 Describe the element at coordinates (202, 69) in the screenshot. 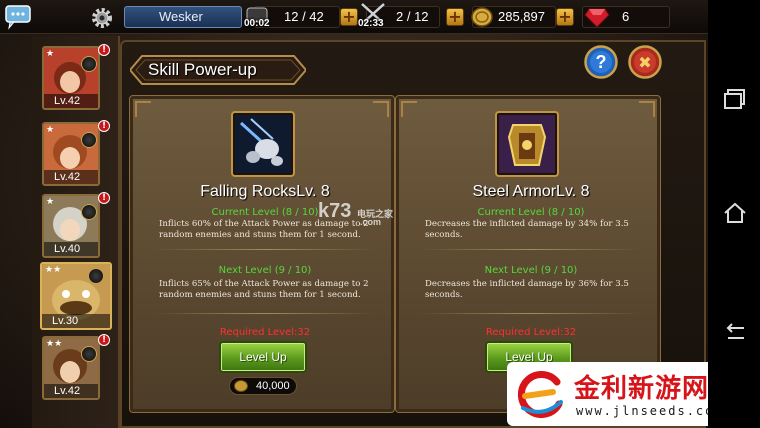

I see `panel-title: Skill Power-up` at that location.